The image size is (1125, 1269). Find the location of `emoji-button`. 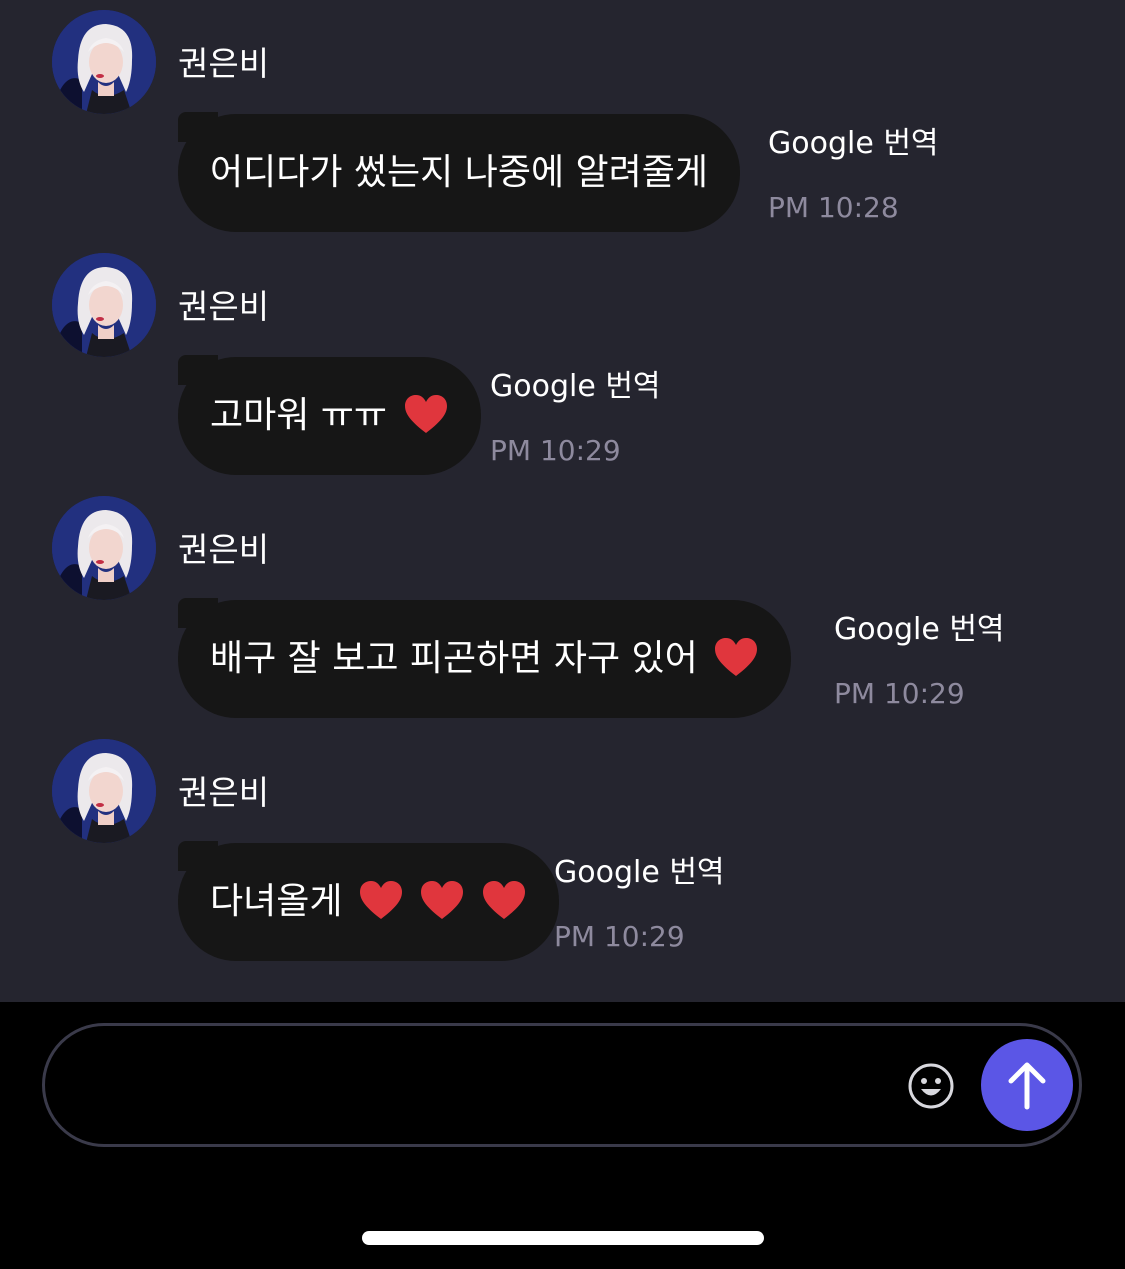

emoji-button is located at coordinates (931, 1086).